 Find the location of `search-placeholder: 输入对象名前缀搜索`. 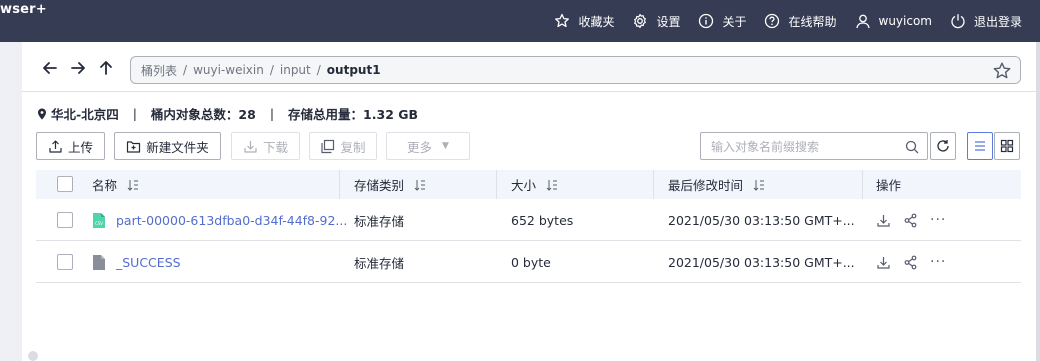

search-placeholder: 输入对象名前缀搜索 is located at coordinates (765, 146).